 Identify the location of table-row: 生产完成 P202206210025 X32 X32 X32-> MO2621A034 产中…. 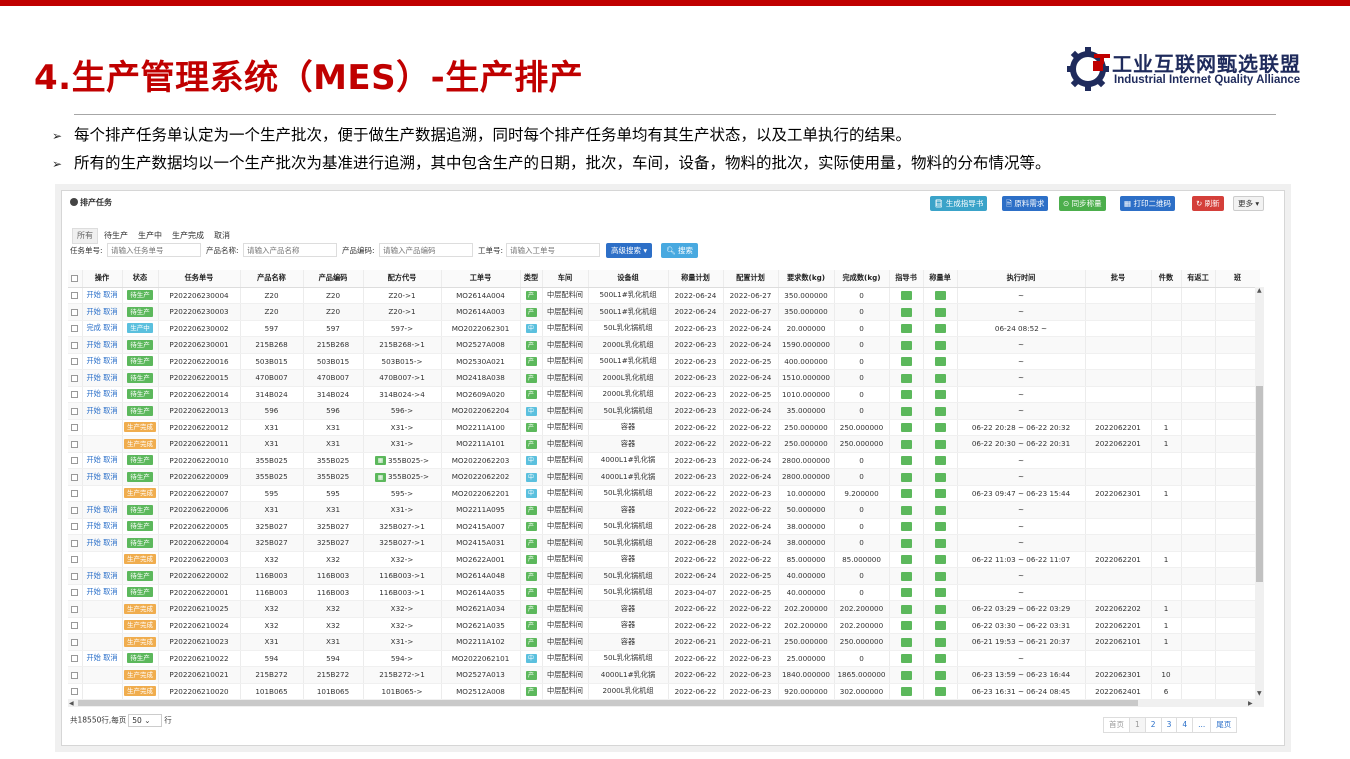
(664, 609).